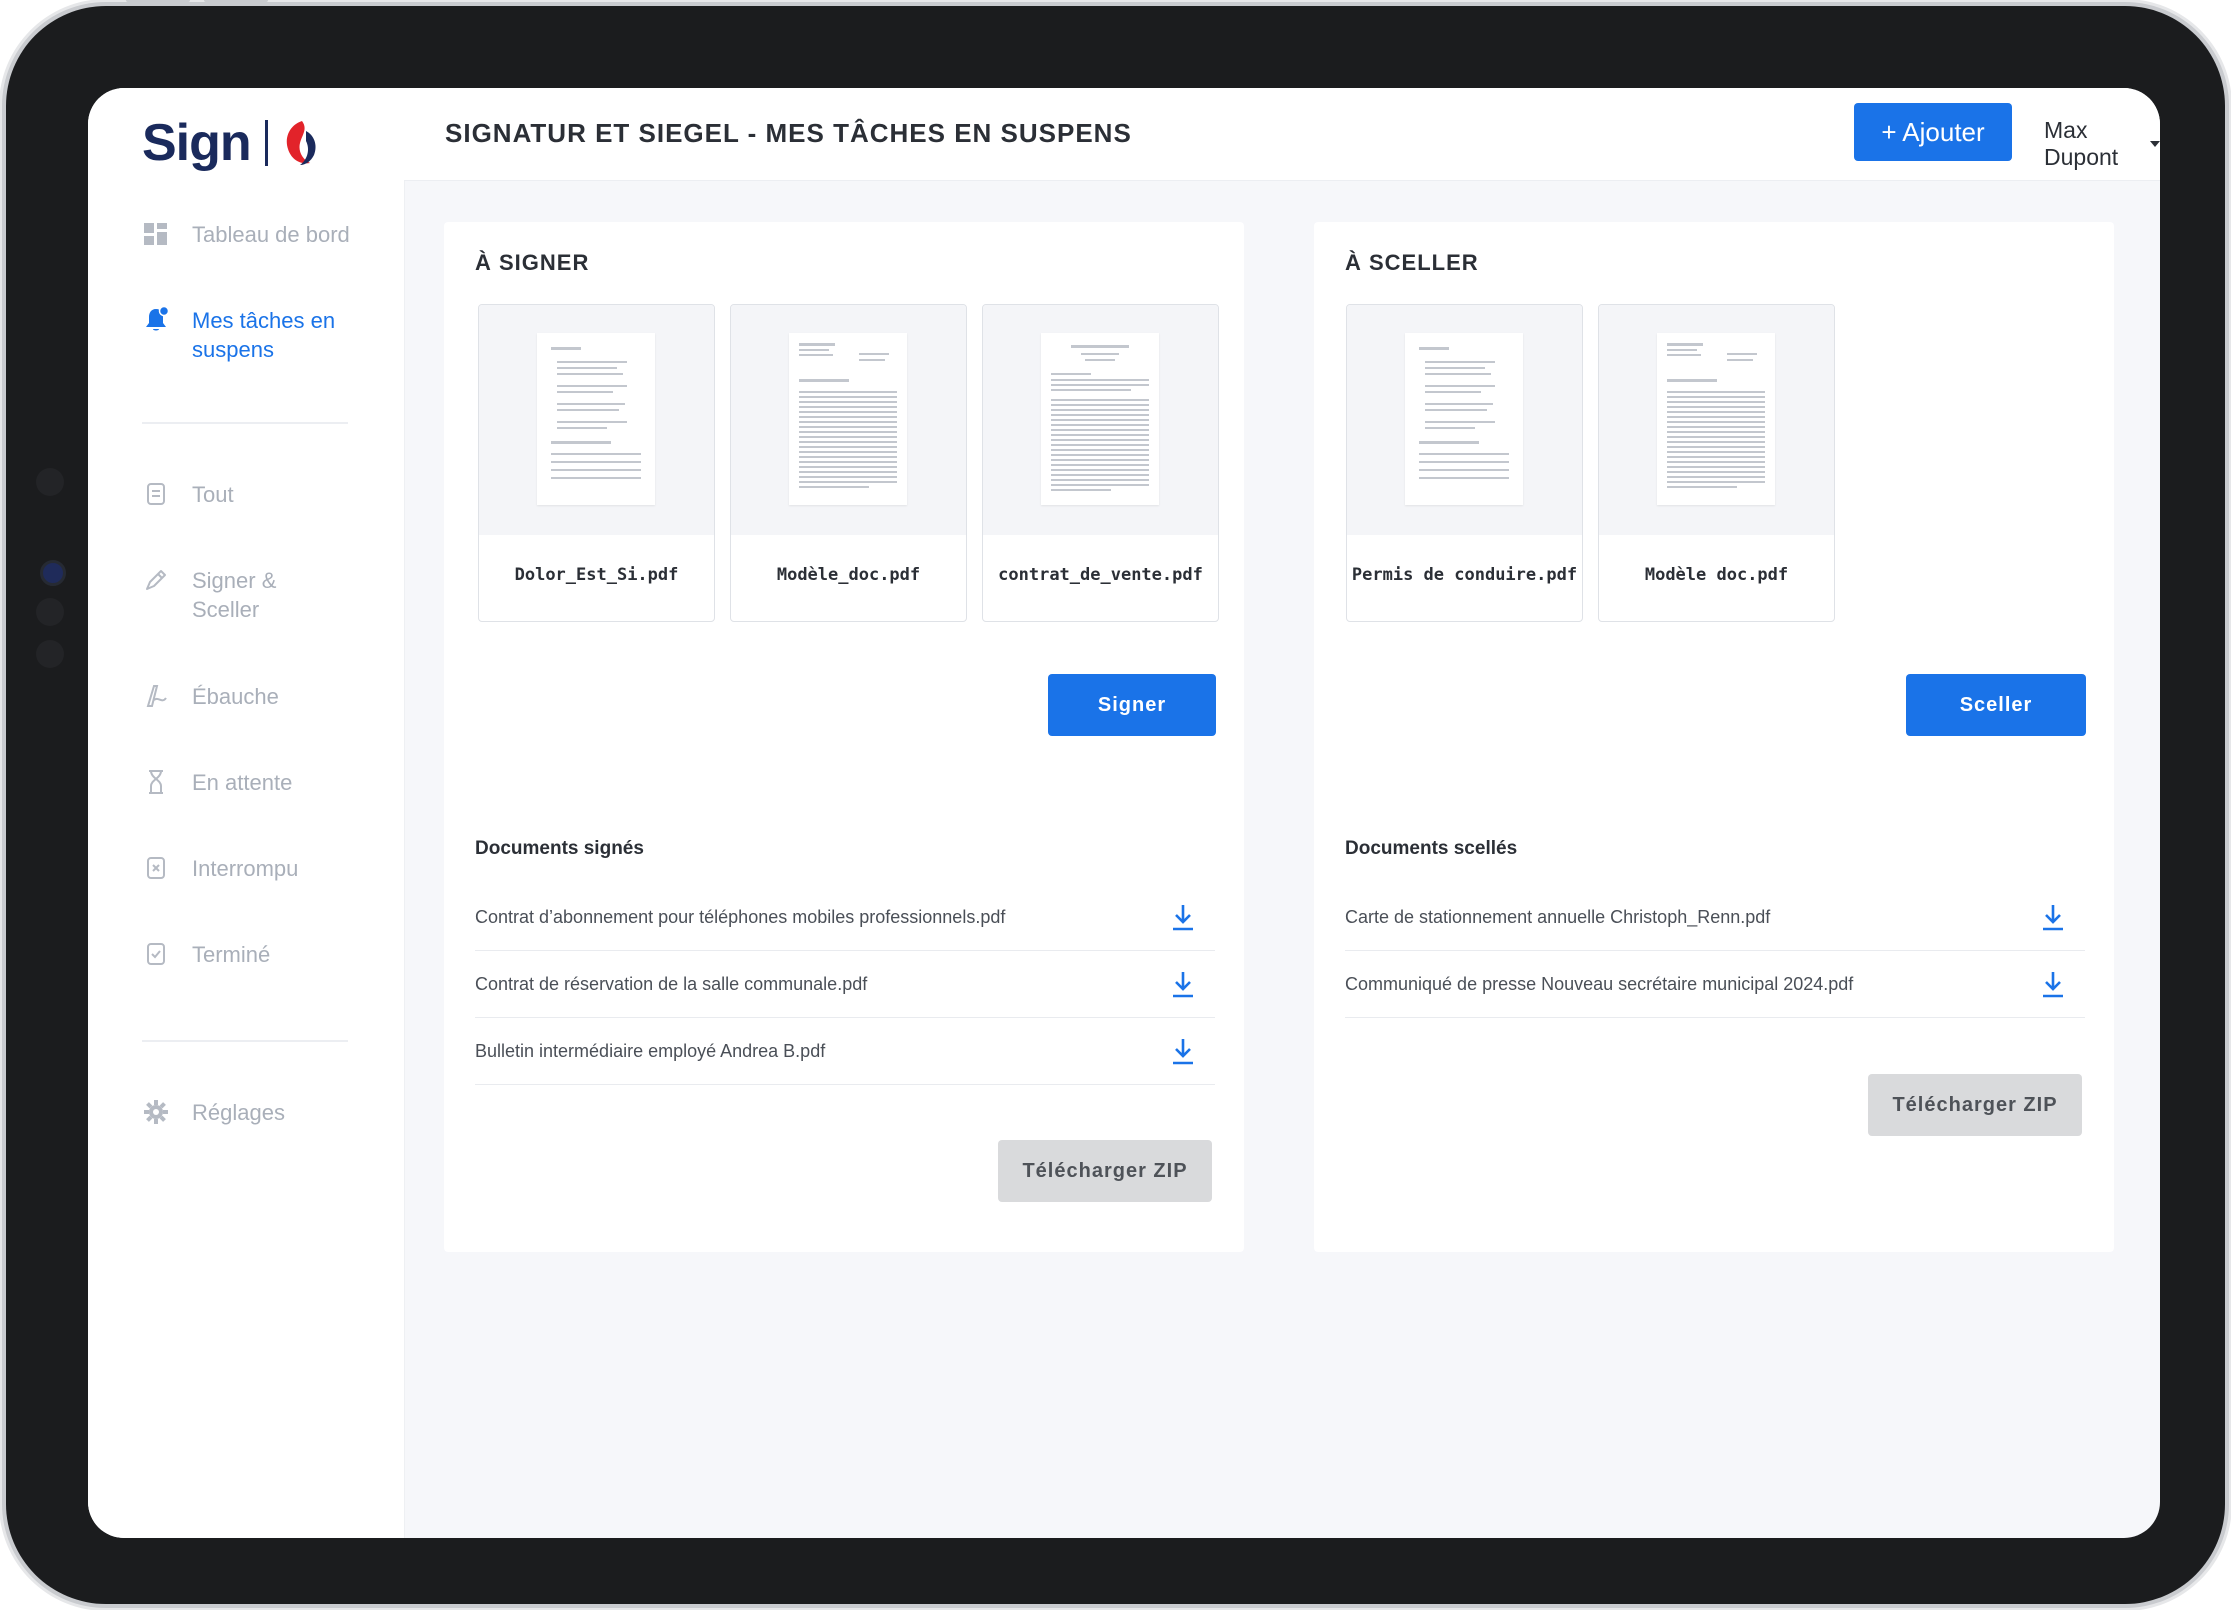 The height and width of the screenshot is (1610, 2231). What do you see at coordinates (245, 868) in the screenshot?
I see `sidebar-item-label: Interrompu` at bounding box center [245, 868].